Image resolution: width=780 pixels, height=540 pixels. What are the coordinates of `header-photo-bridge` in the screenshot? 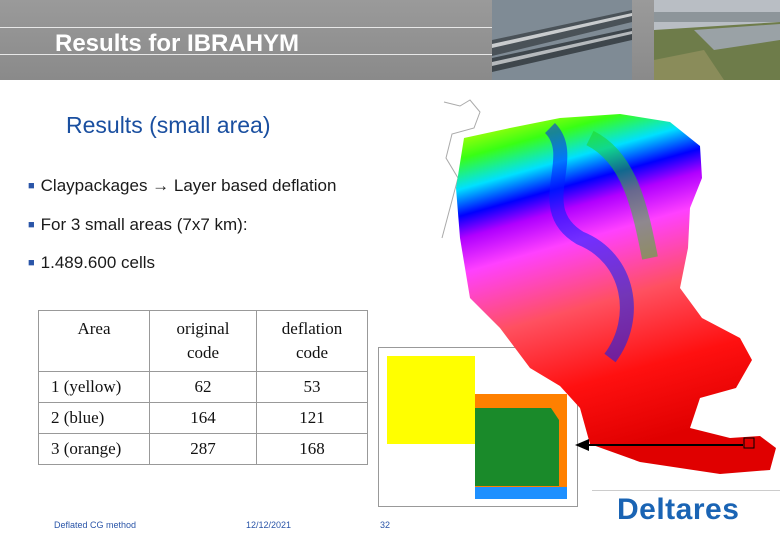 It's located at (562, 40).